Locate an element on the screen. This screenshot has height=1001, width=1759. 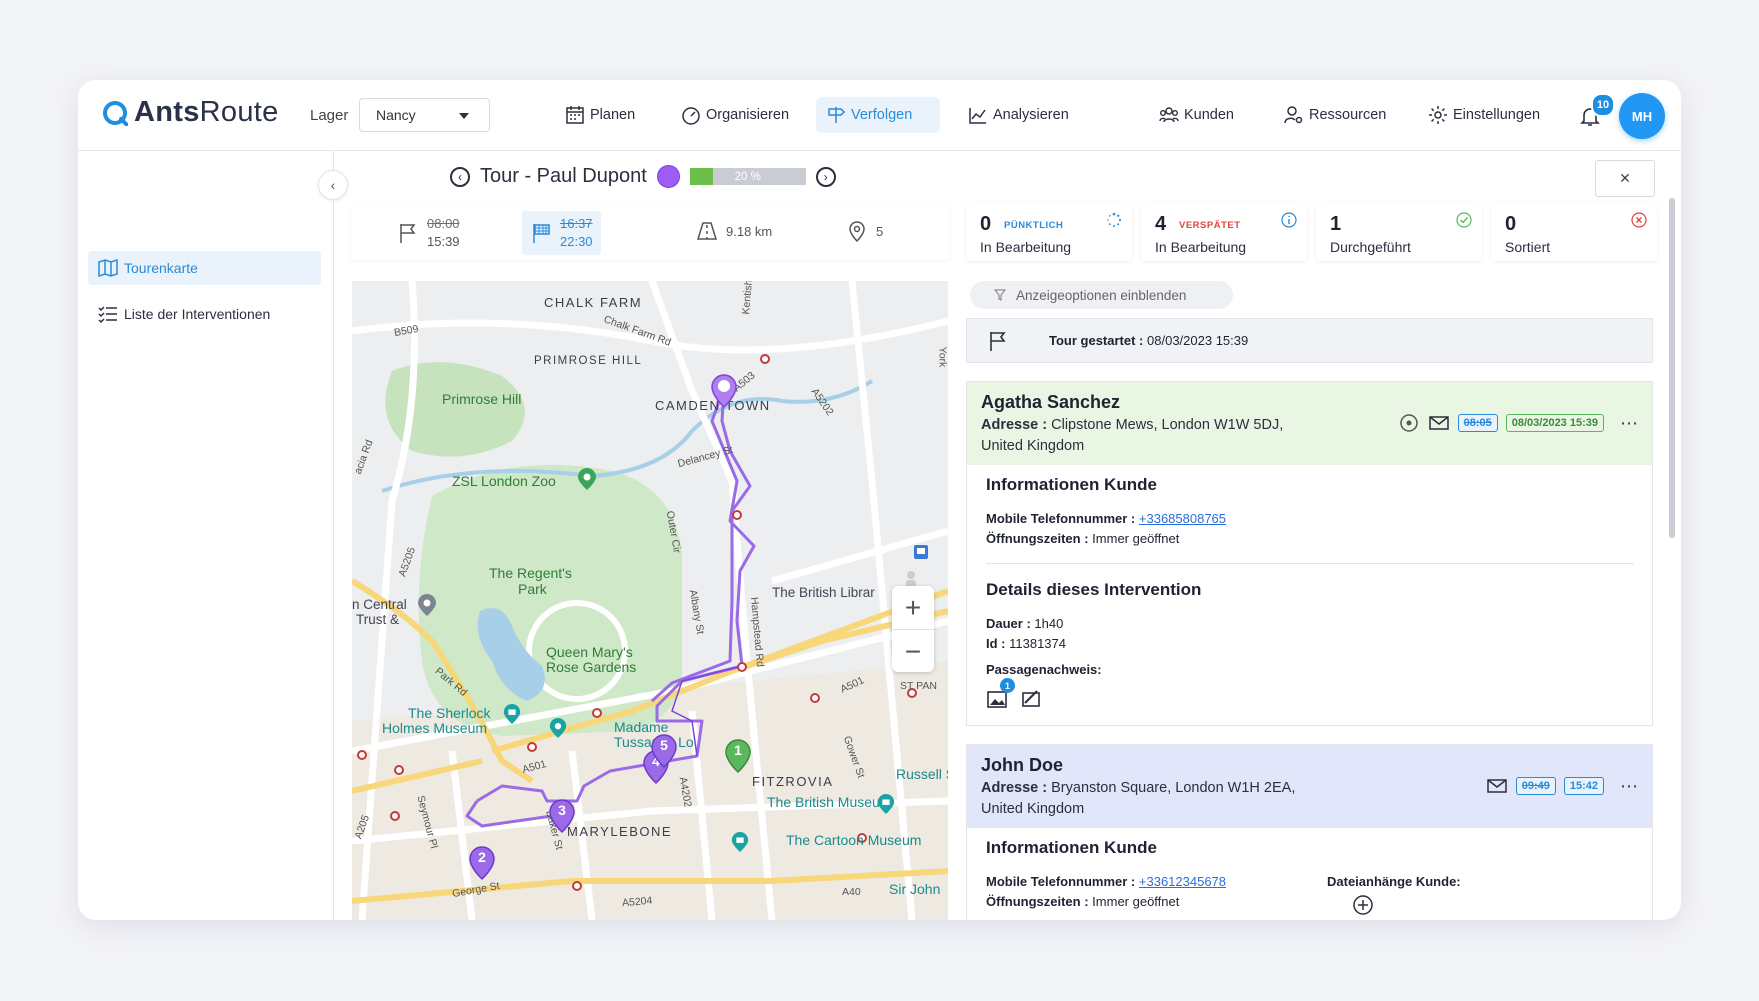
map-label-sir-john: Sir John is located at coordinates (915, 889).